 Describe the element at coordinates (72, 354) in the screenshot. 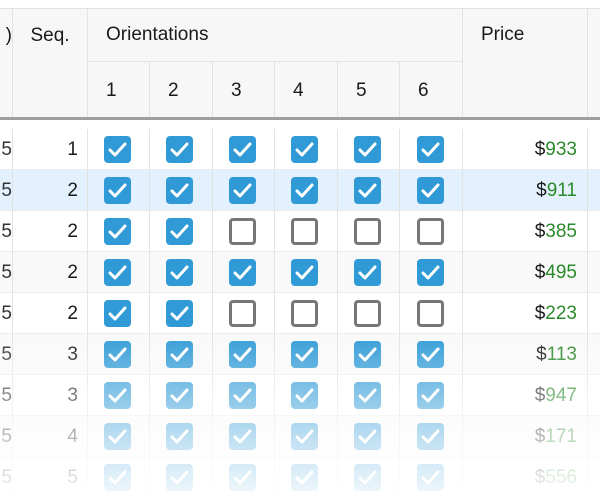

I see `row-seq-value: 3` at that location.